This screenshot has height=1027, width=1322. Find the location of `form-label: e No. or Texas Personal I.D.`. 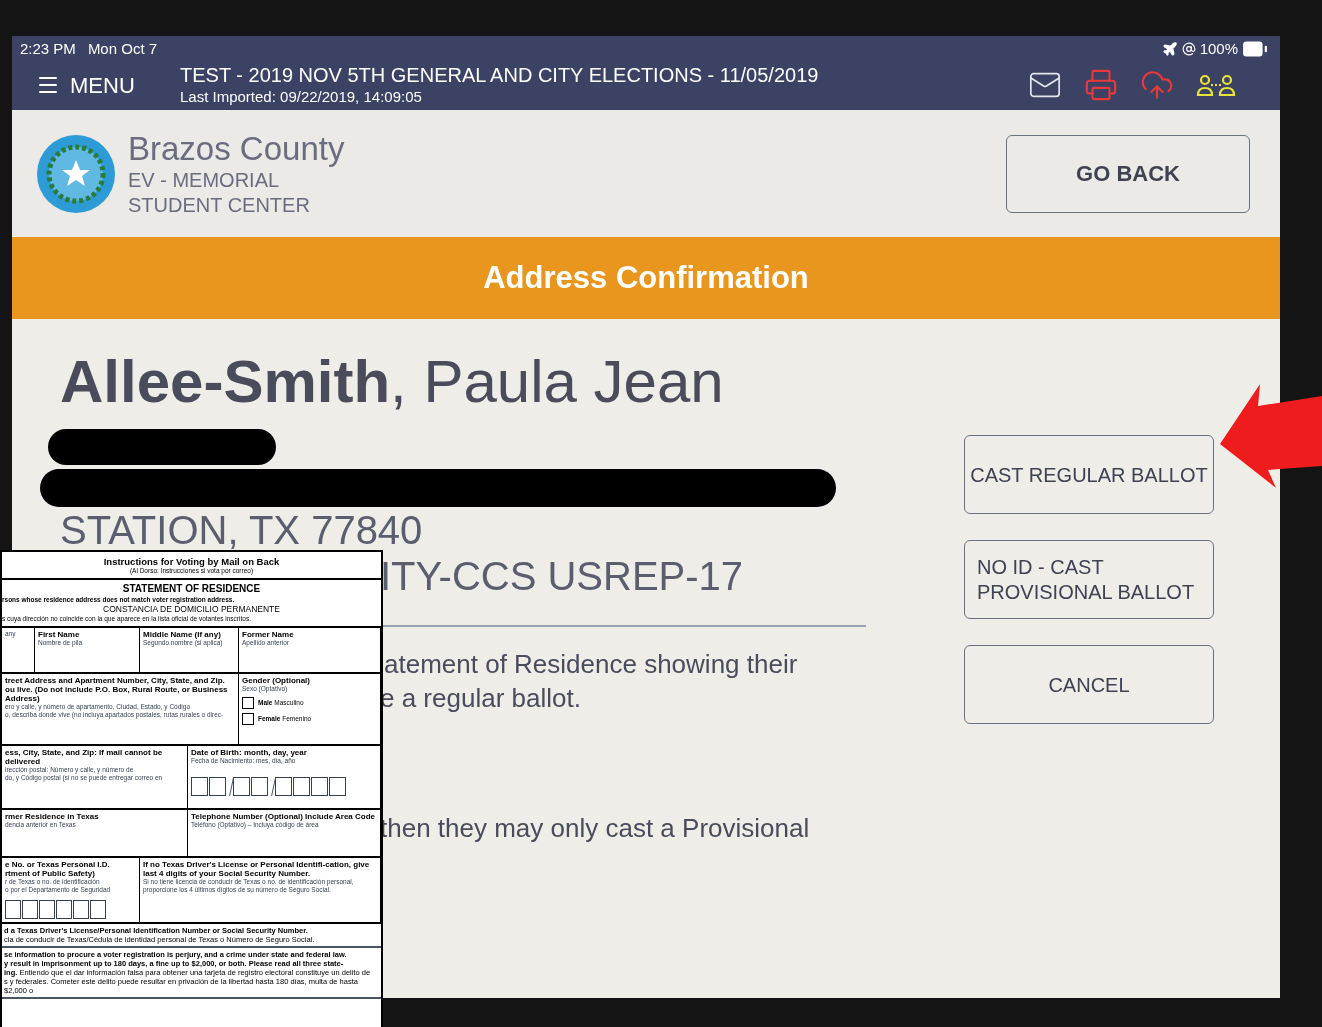

form-label: e No. or Texas Personal I.D. is located at coordinates (58, 864).